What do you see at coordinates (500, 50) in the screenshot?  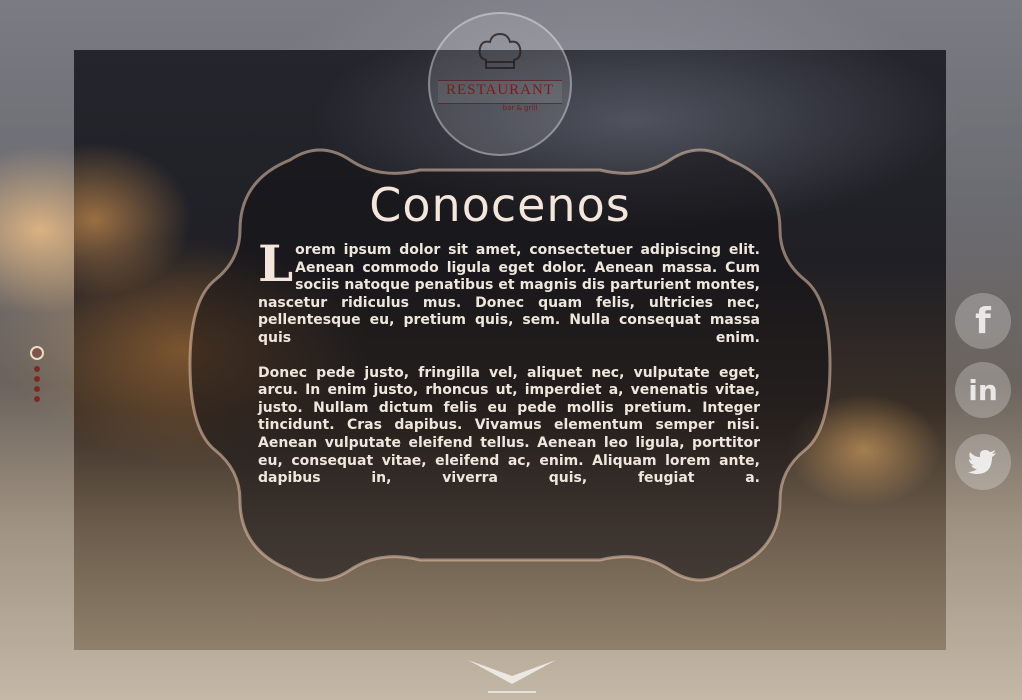 I see `chef-hat-icon` at bounding box center [500, 50].